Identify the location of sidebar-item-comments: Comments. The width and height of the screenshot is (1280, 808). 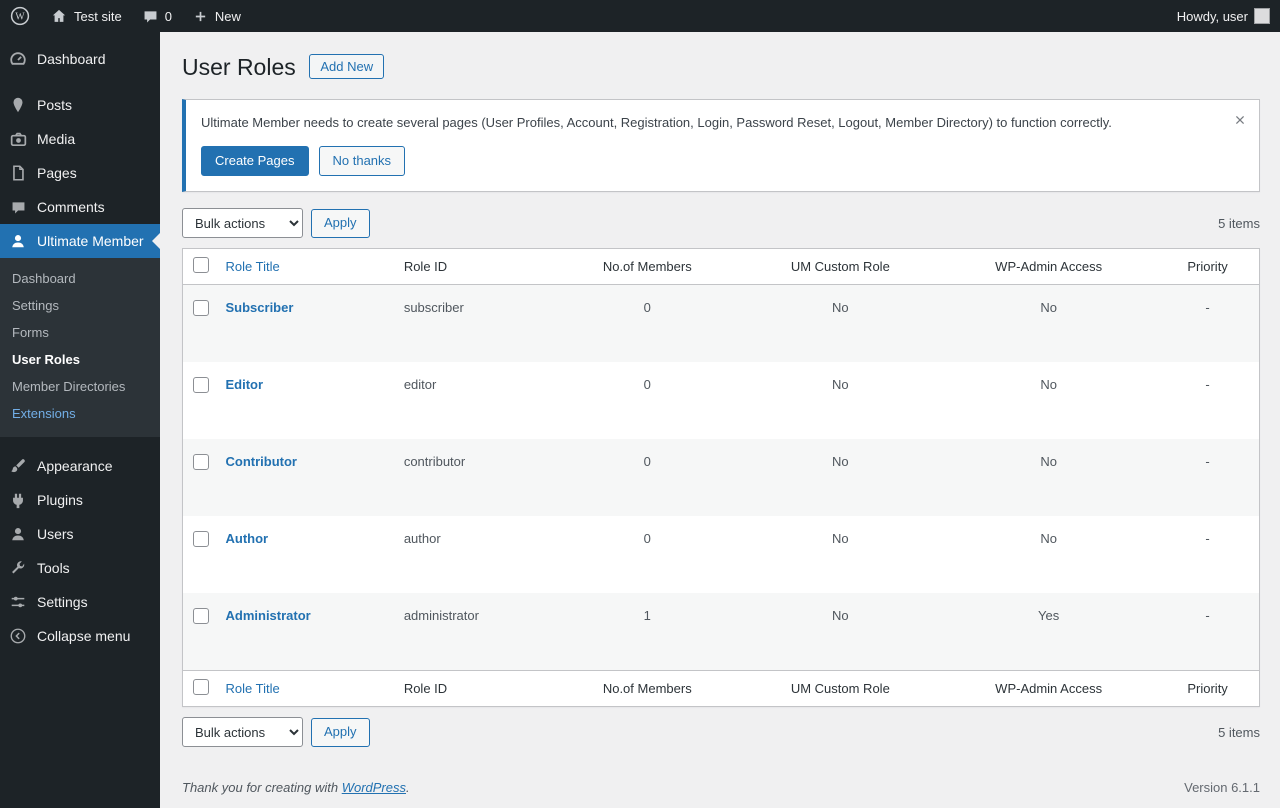
(80, 207).